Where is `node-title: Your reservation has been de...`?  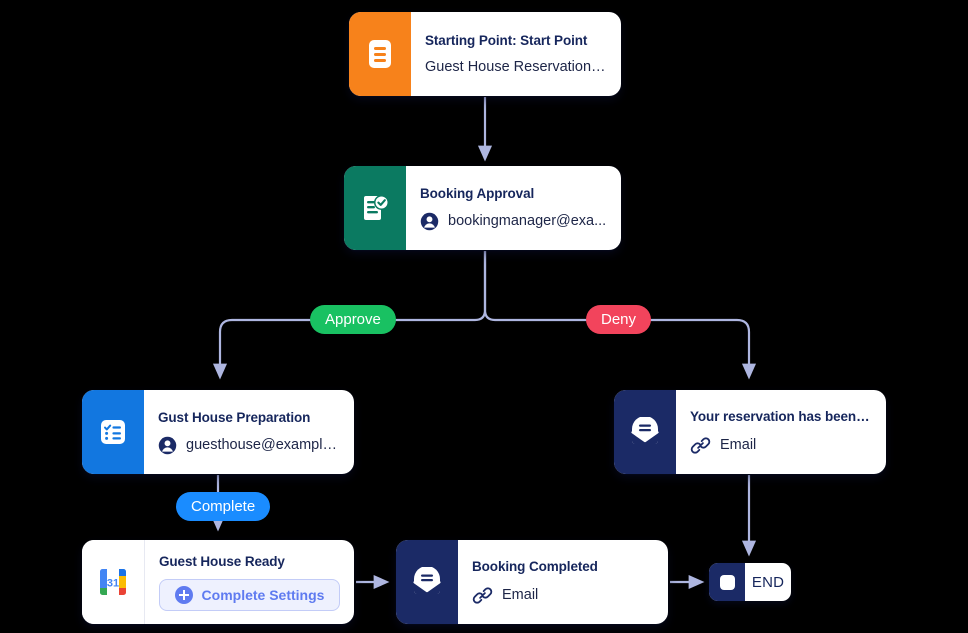
node-title: Your reservation has been de... is located at coordinates (781, 416).